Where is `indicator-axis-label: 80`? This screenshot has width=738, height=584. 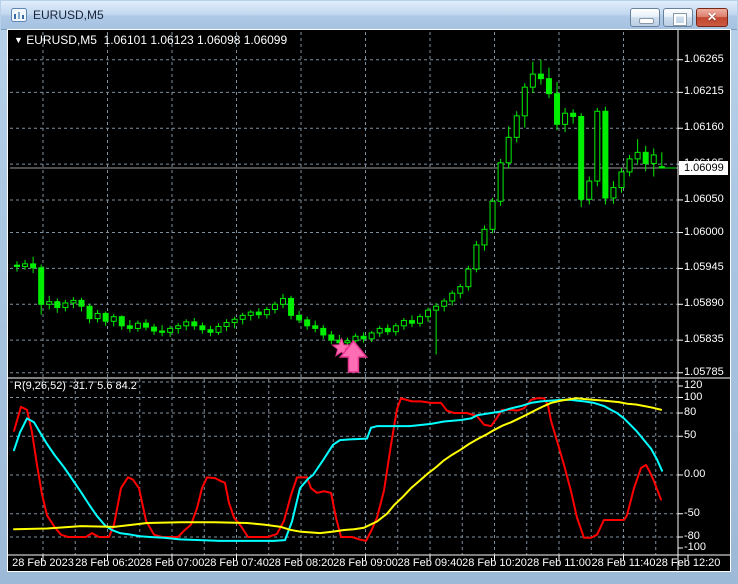 indicator-axis-label: 80 is located at coordinates (690, 412).